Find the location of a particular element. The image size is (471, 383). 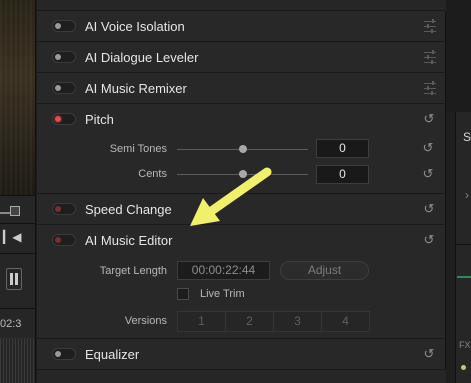

right-top-area is located at coordinates (459, 56).